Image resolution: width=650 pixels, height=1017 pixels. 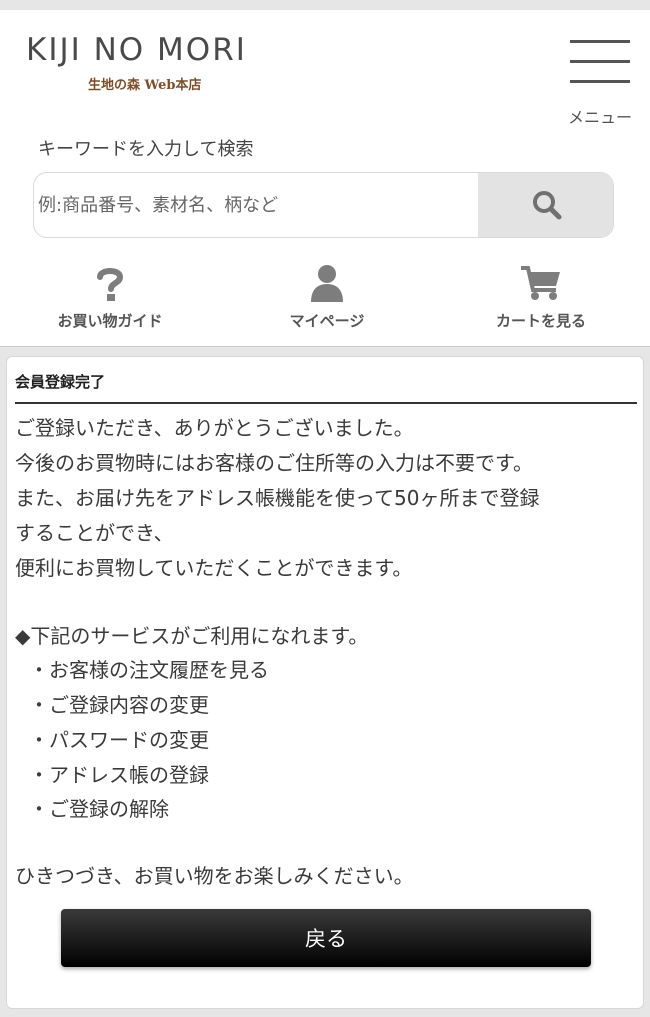 What do you see at coordinates (149, 670) in the screenshot?
I see `service-item: ・お客様の注文履歴を見る` at bounding box center [149, 670].